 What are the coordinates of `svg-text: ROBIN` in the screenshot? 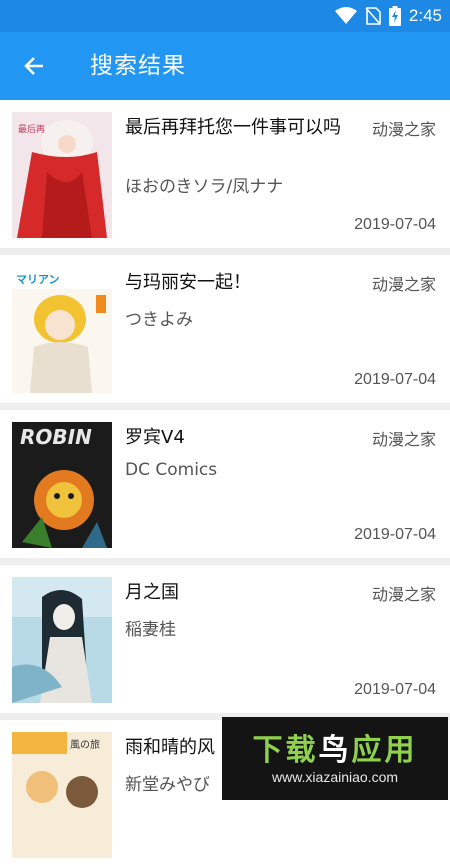 It's located at (56, 437).